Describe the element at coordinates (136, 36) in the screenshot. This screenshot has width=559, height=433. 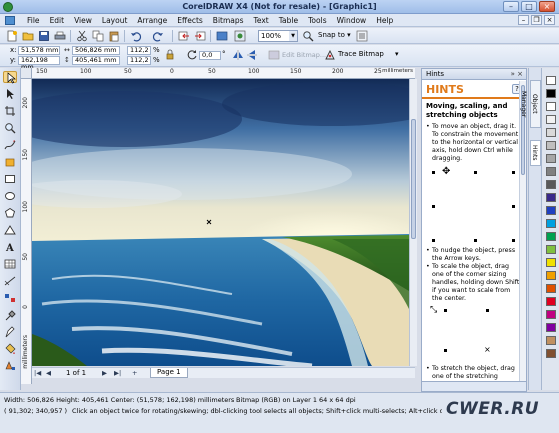
I see `undo-icon` at that location.